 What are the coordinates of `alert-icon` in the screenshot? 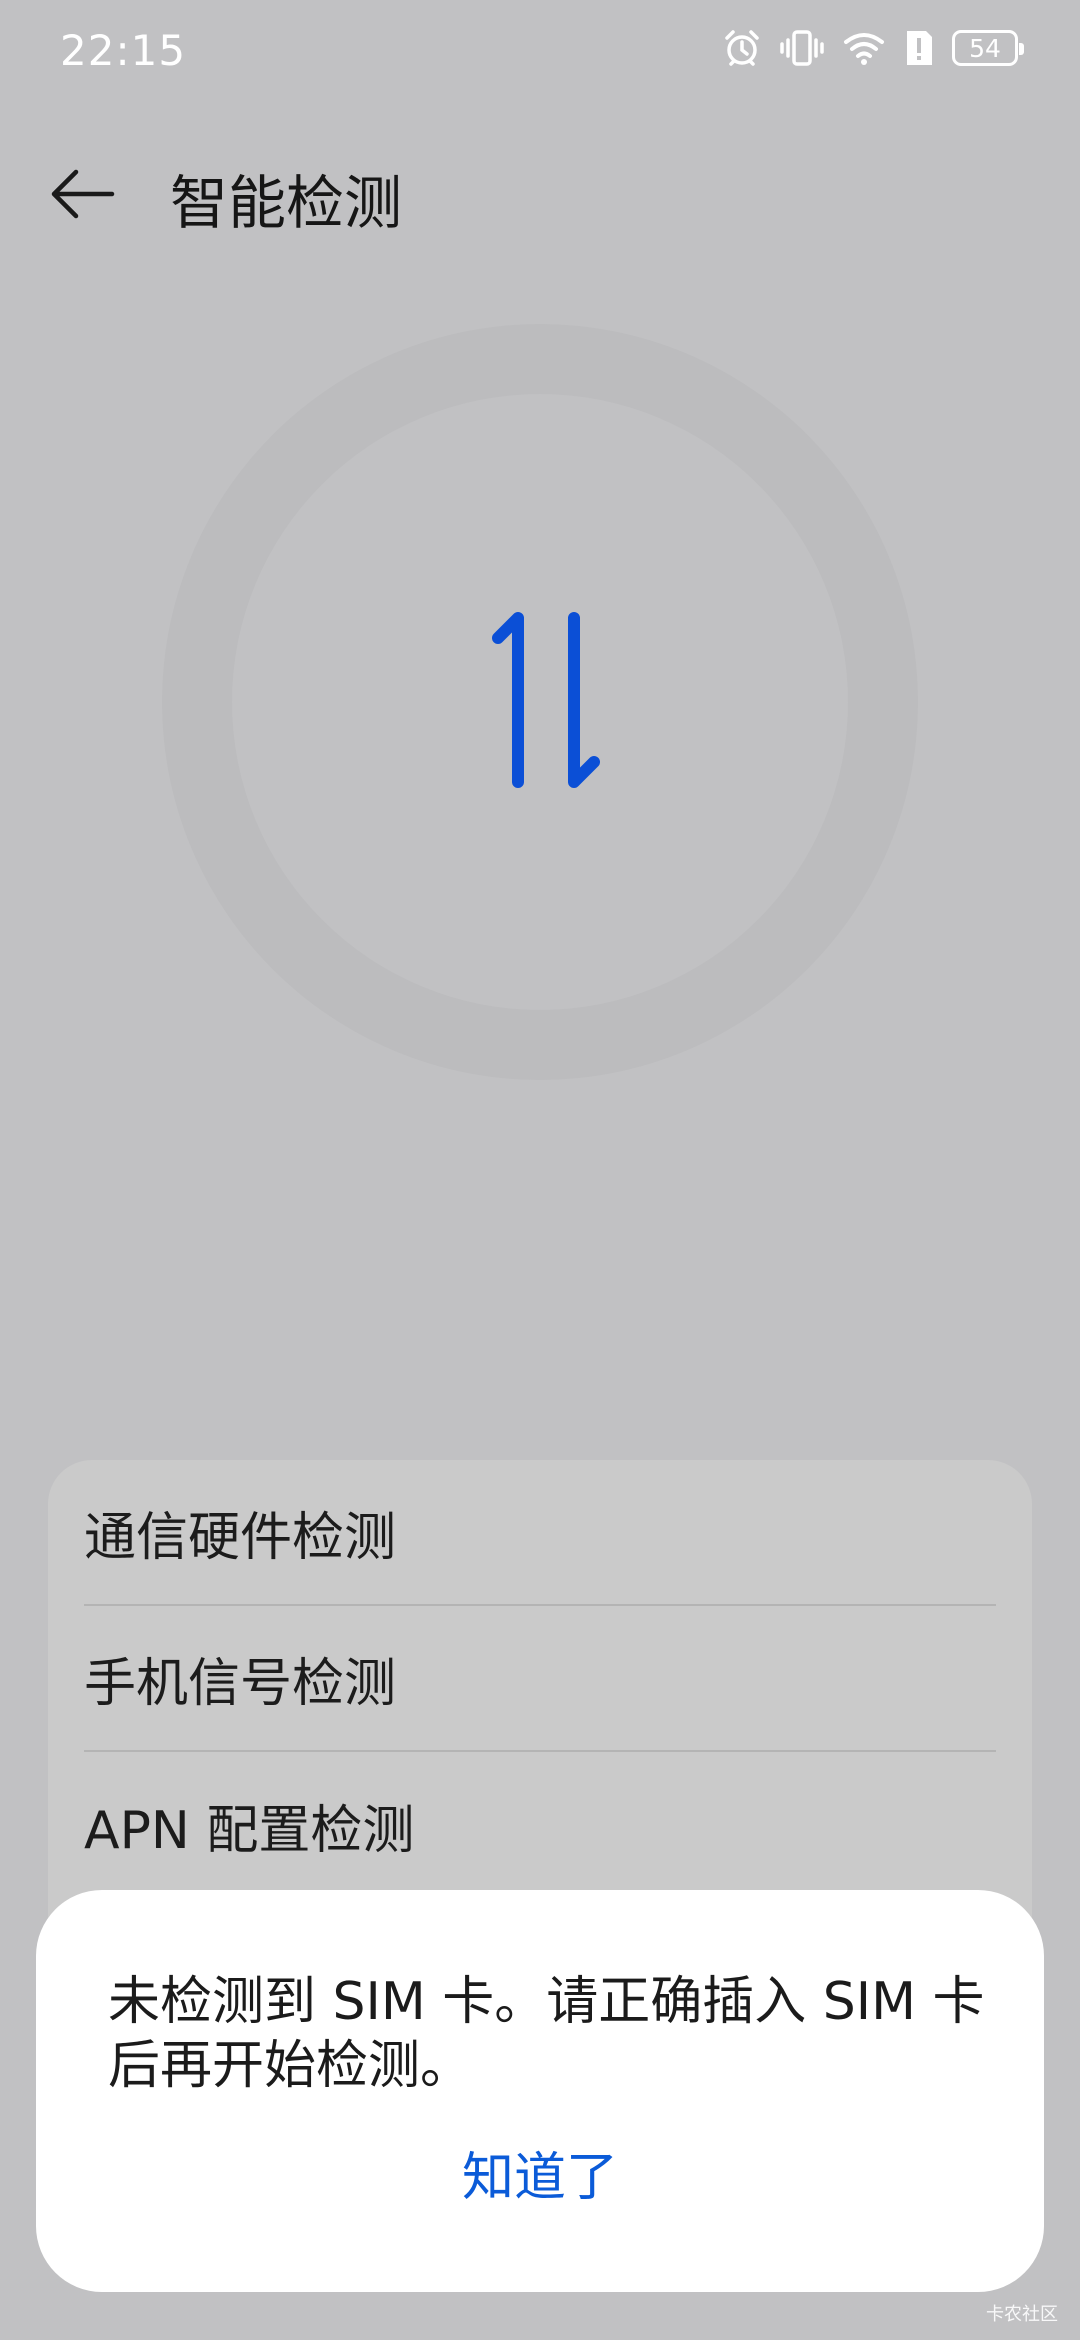 It's located at (919, 48).